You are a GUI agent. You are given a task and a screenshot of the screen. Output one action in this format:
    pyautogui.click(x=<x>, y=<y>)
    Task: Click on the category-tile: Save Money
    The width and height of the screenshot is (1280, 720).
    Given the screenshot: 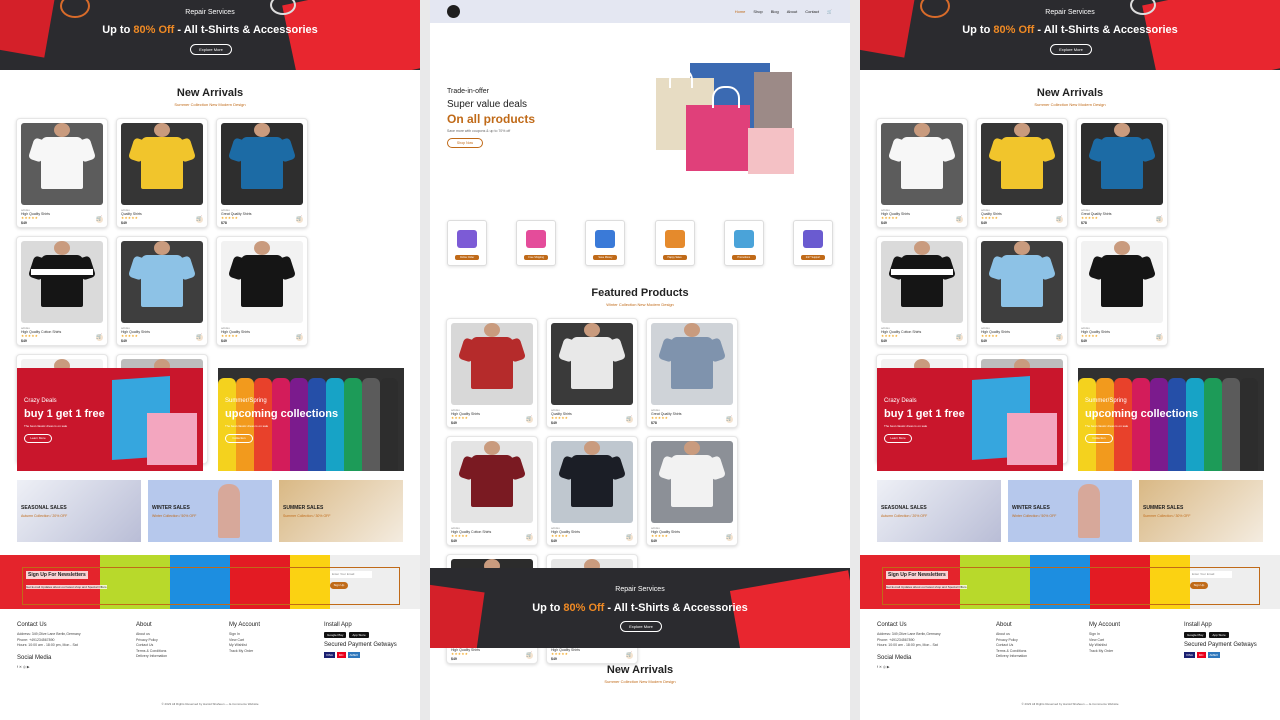 What is the action you would take?
    pyautogui.click(x=605, y=243)
    